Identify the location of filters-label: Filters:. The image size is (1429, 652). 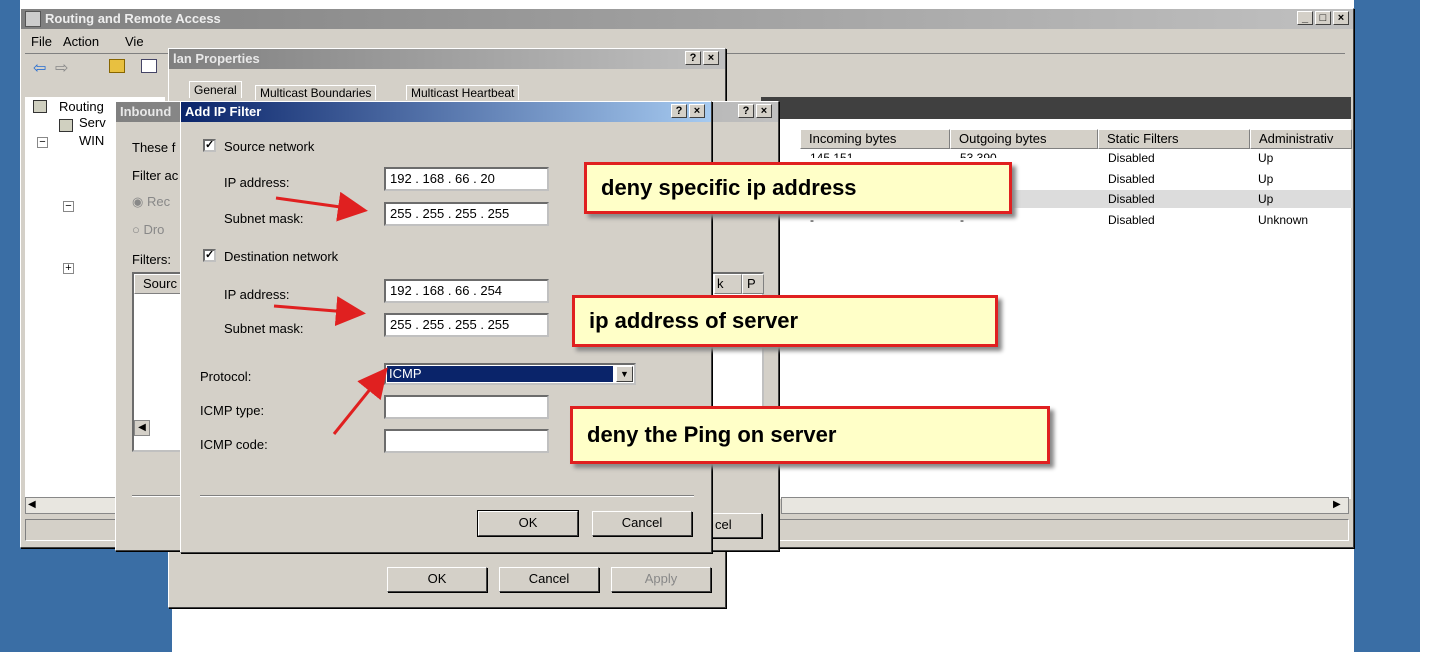
(151, 259).